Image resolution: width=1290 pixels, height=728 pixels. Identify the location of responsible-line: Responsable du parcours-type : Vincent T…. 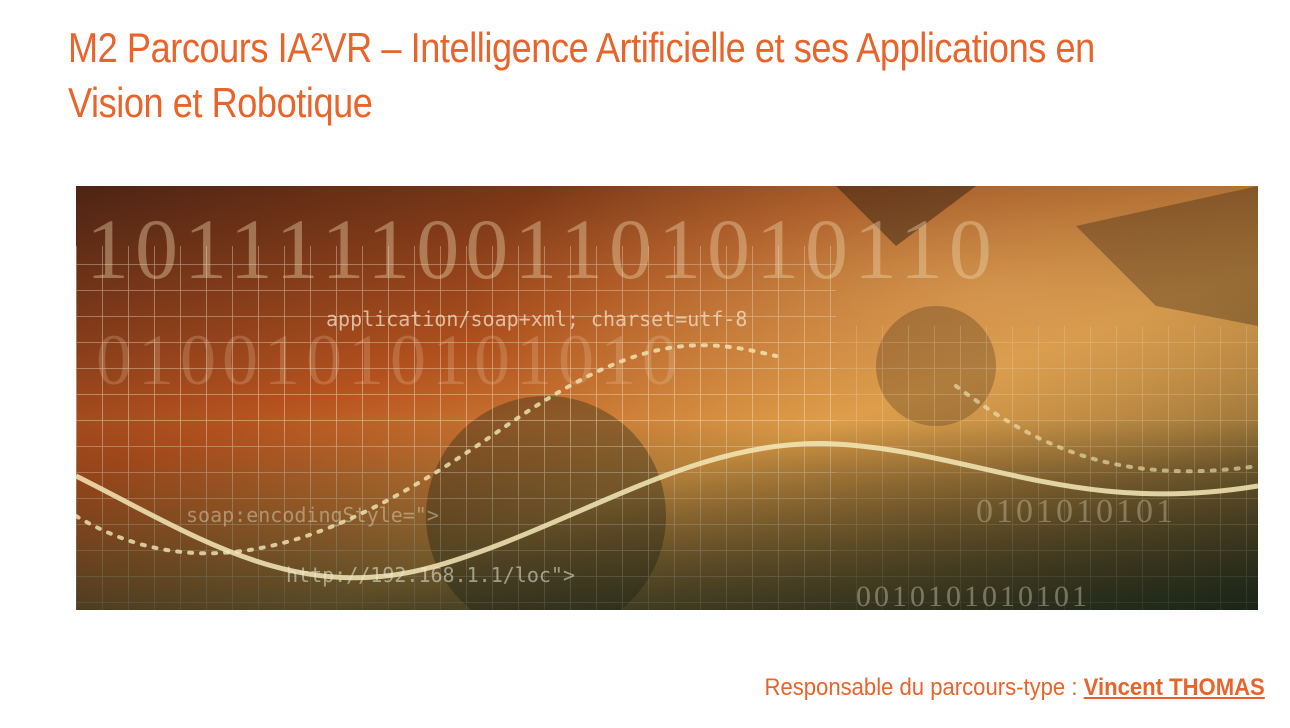
(1015, 688).